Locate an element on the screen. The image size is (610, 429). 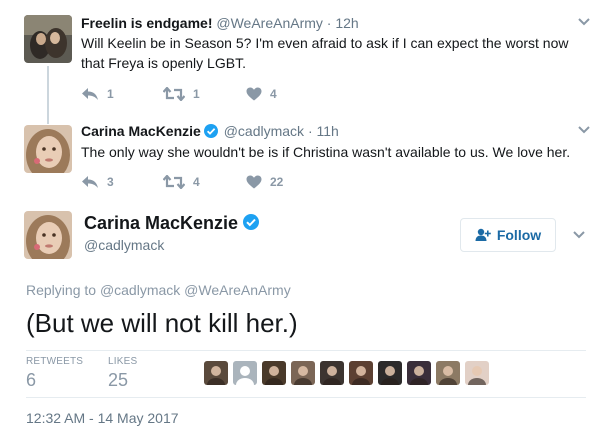
reply-count: 3 is located at coordinates (110, 182).